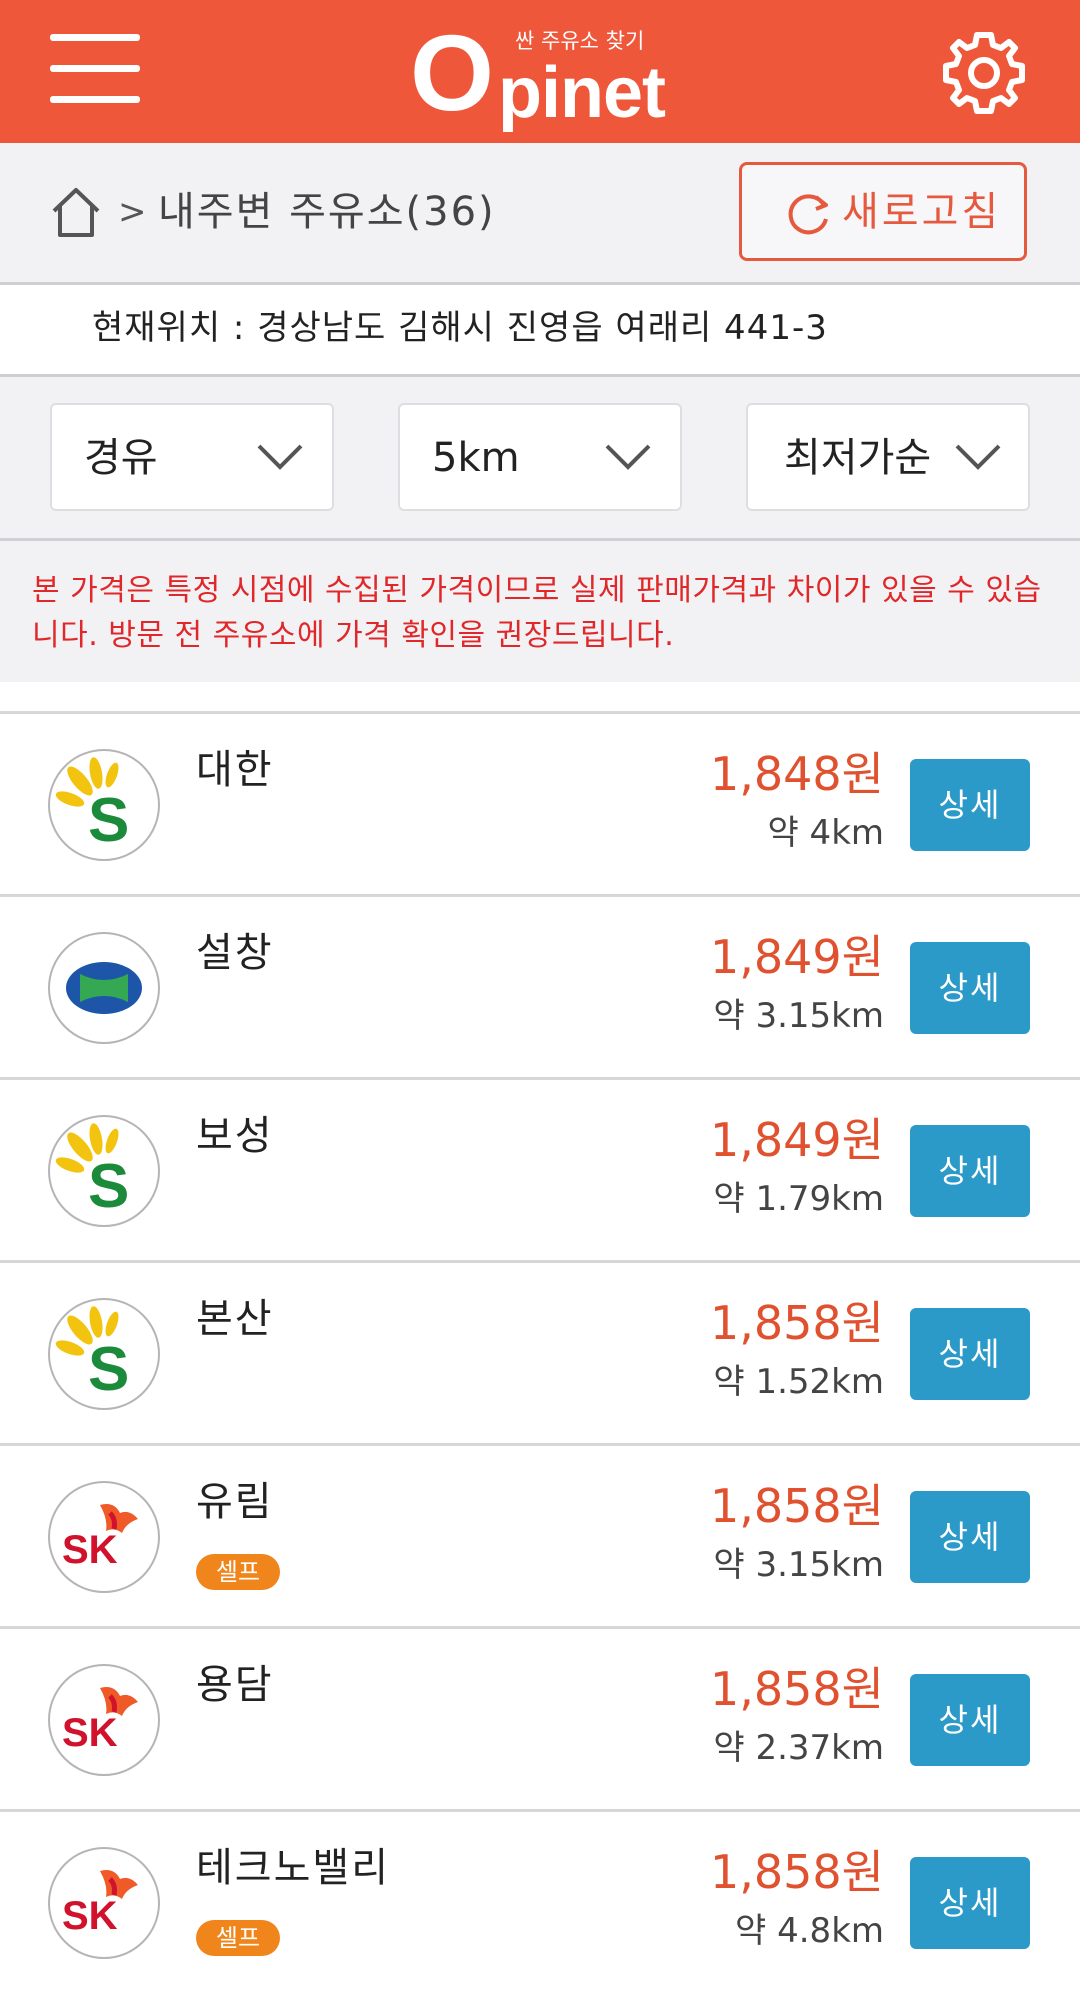 The width and height of the screenshot is (1080, 1994). I want to click on hamburger-menu-icon, so click(95, 70).